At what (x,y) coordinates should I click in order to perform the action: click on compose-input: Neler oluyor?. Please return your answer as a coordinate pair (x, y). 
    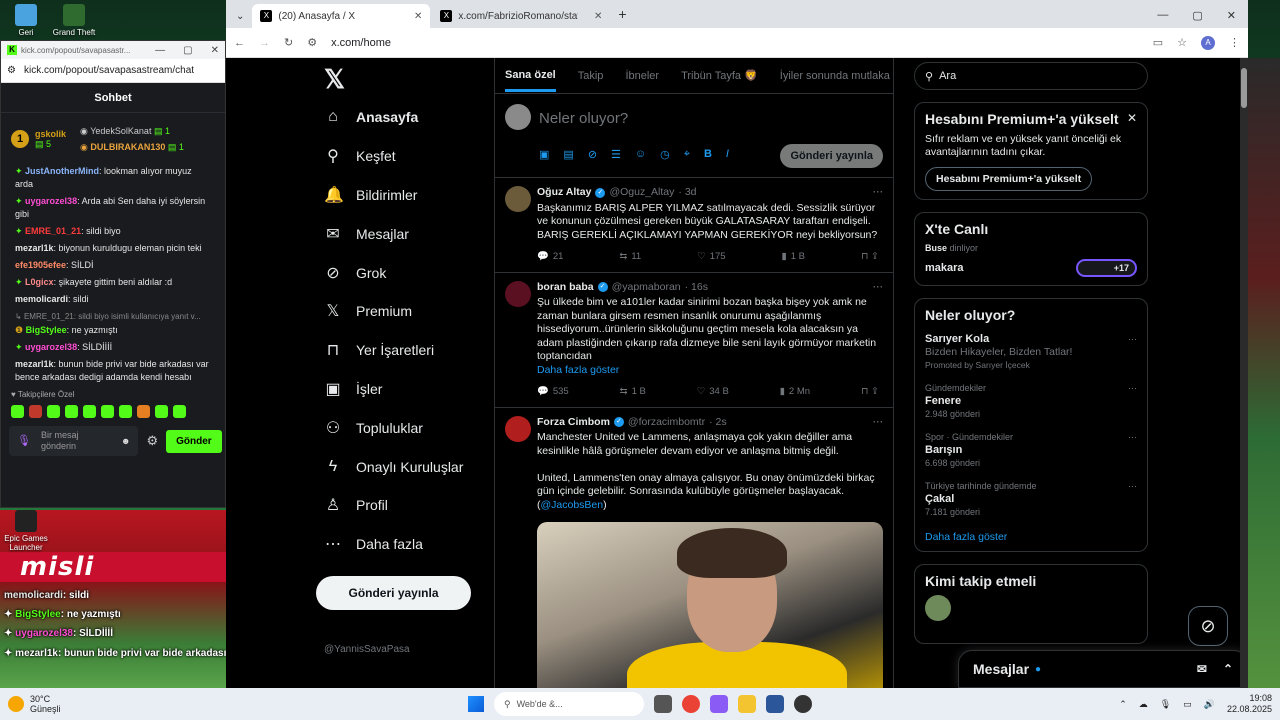
    Looking at the image, I should click on (583, 118).